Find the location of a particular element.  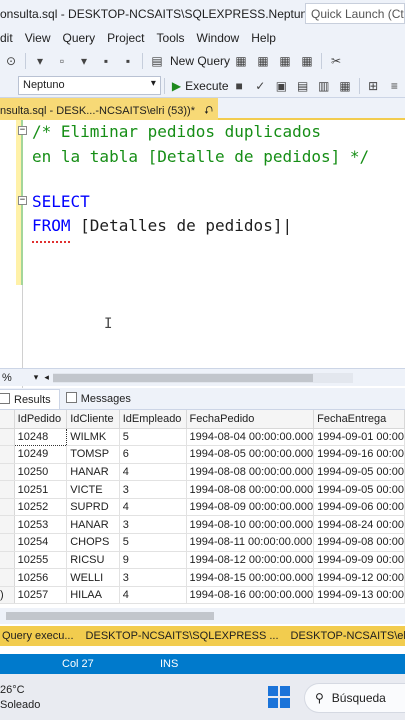

new-query-button: New Query is located at coordinates (200, 61).